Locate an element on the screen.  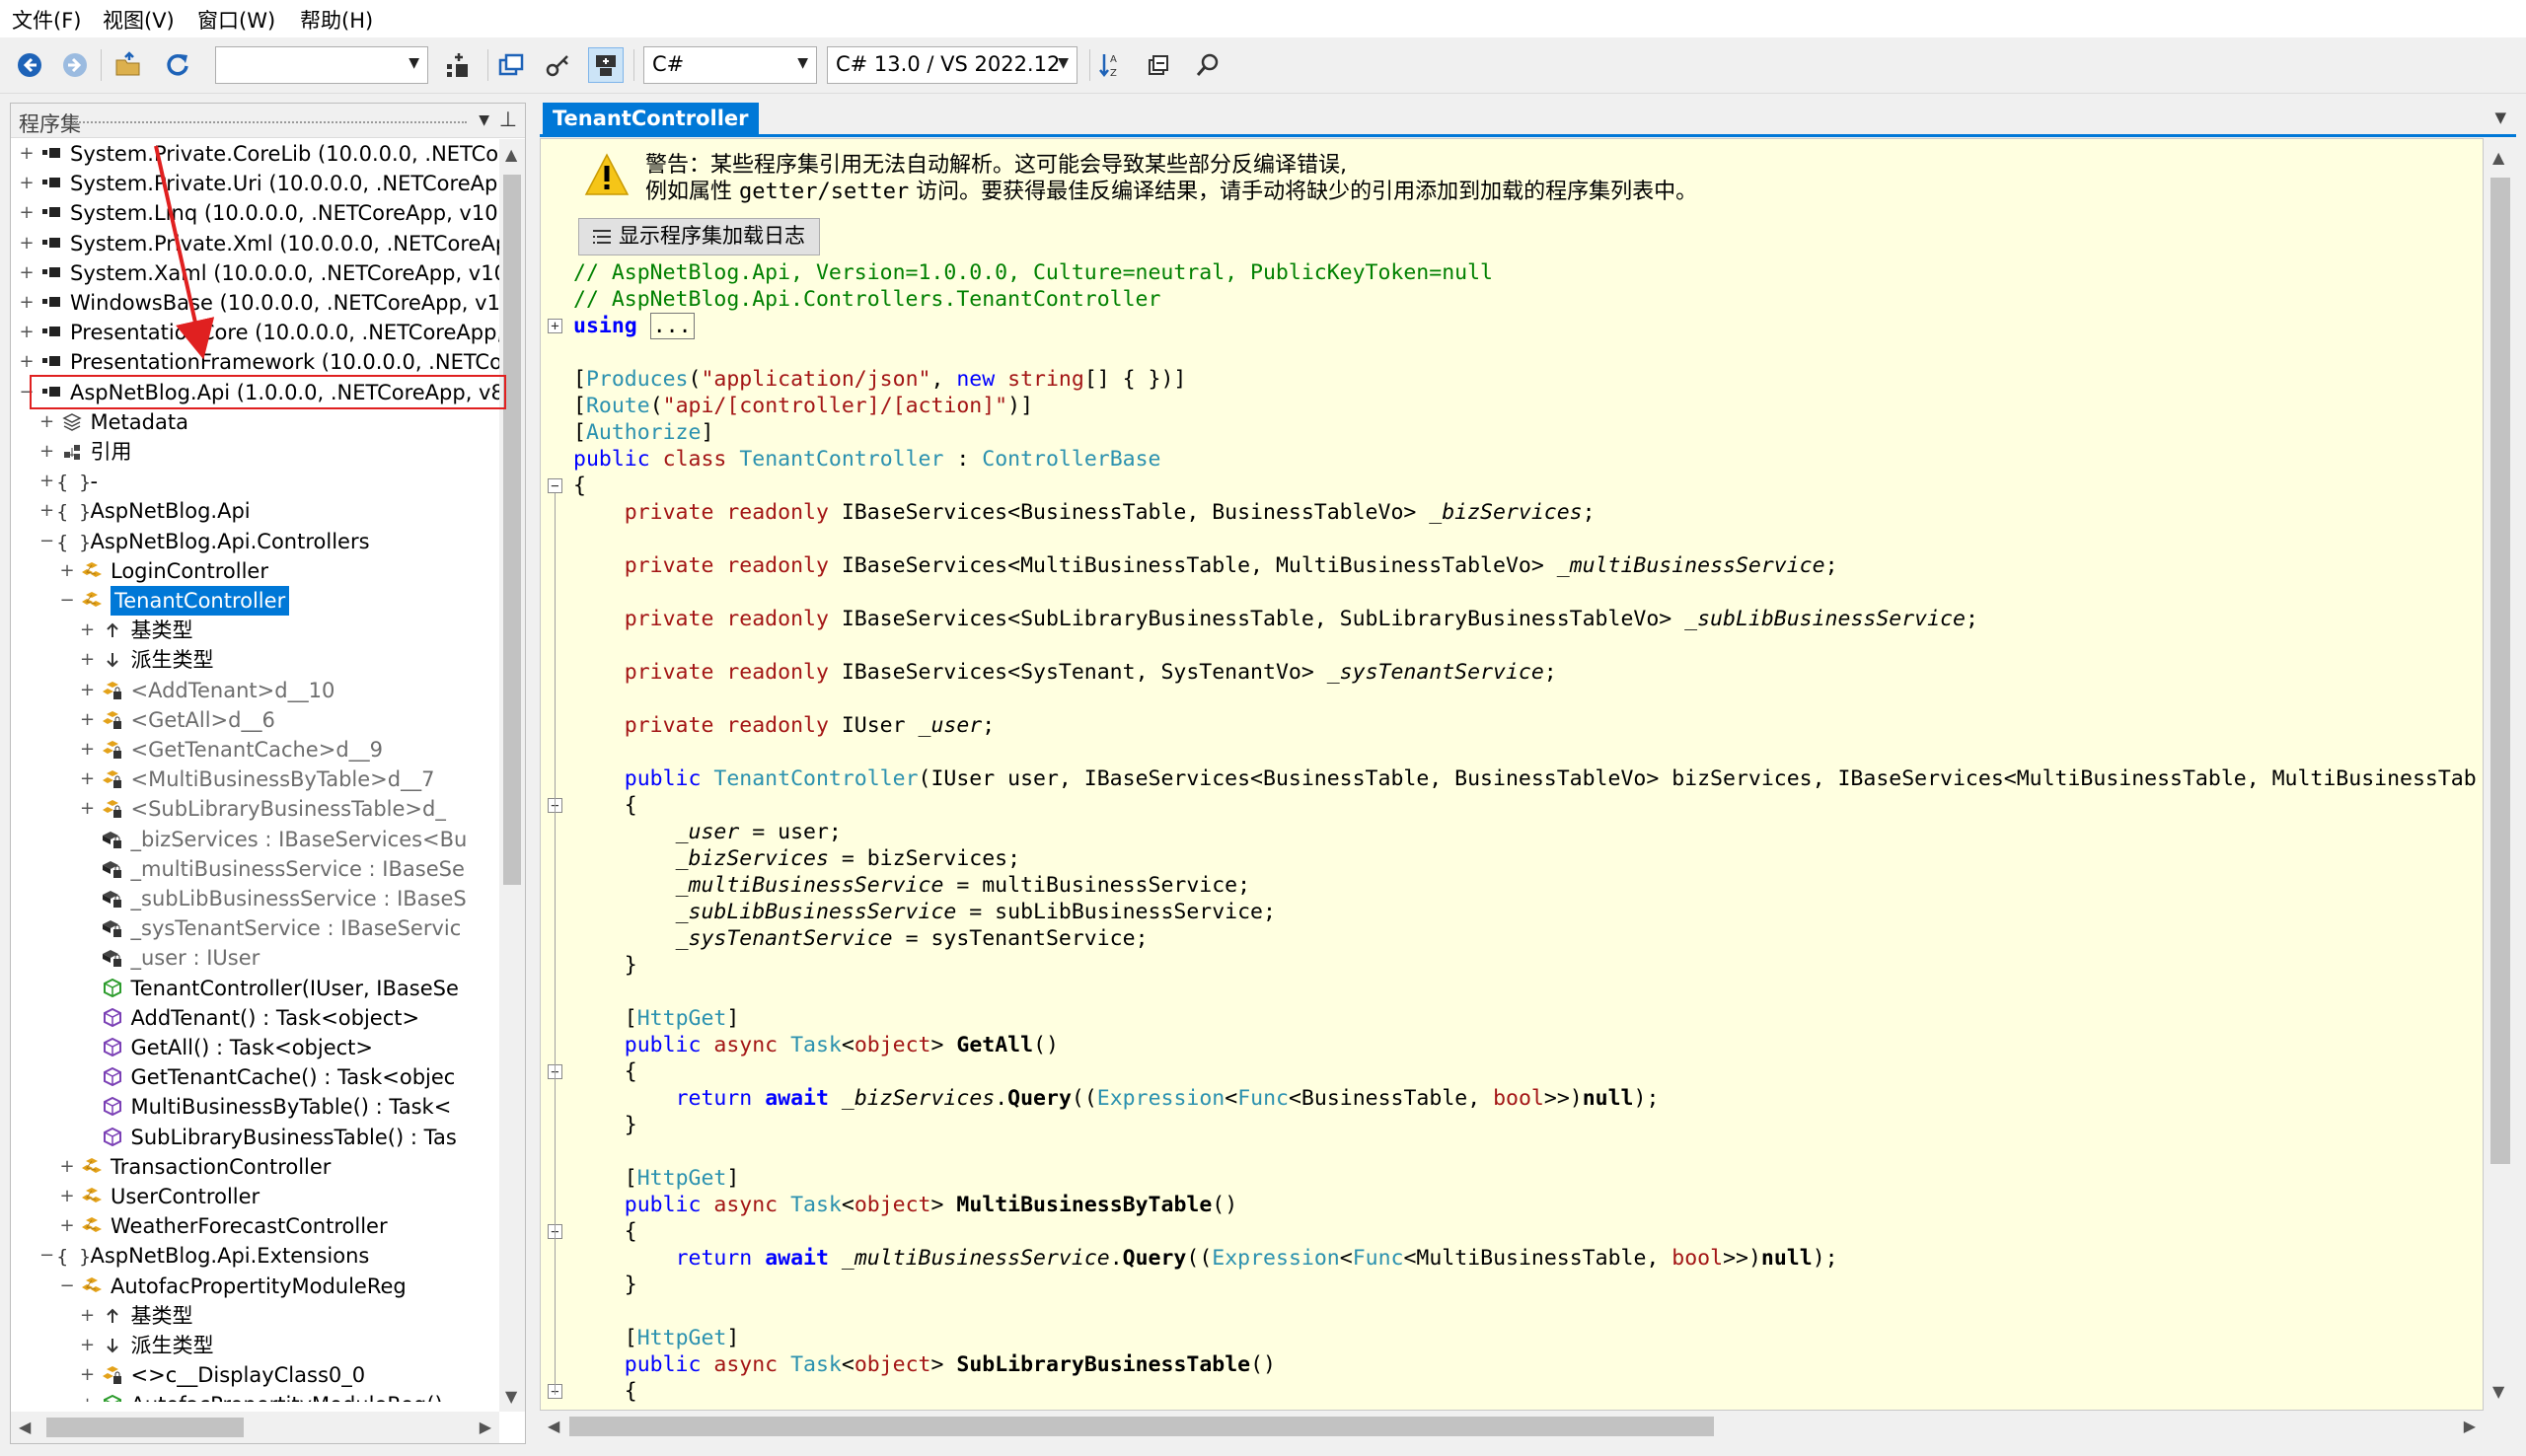
tree-node: GetAll() : Task<object> is located at coordinates (225, 1047).